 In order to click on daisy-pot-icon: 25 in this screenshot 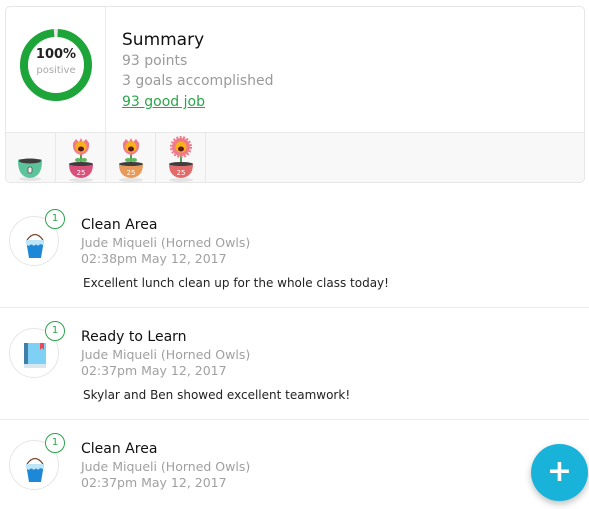, I will do `click(181, 159)`.